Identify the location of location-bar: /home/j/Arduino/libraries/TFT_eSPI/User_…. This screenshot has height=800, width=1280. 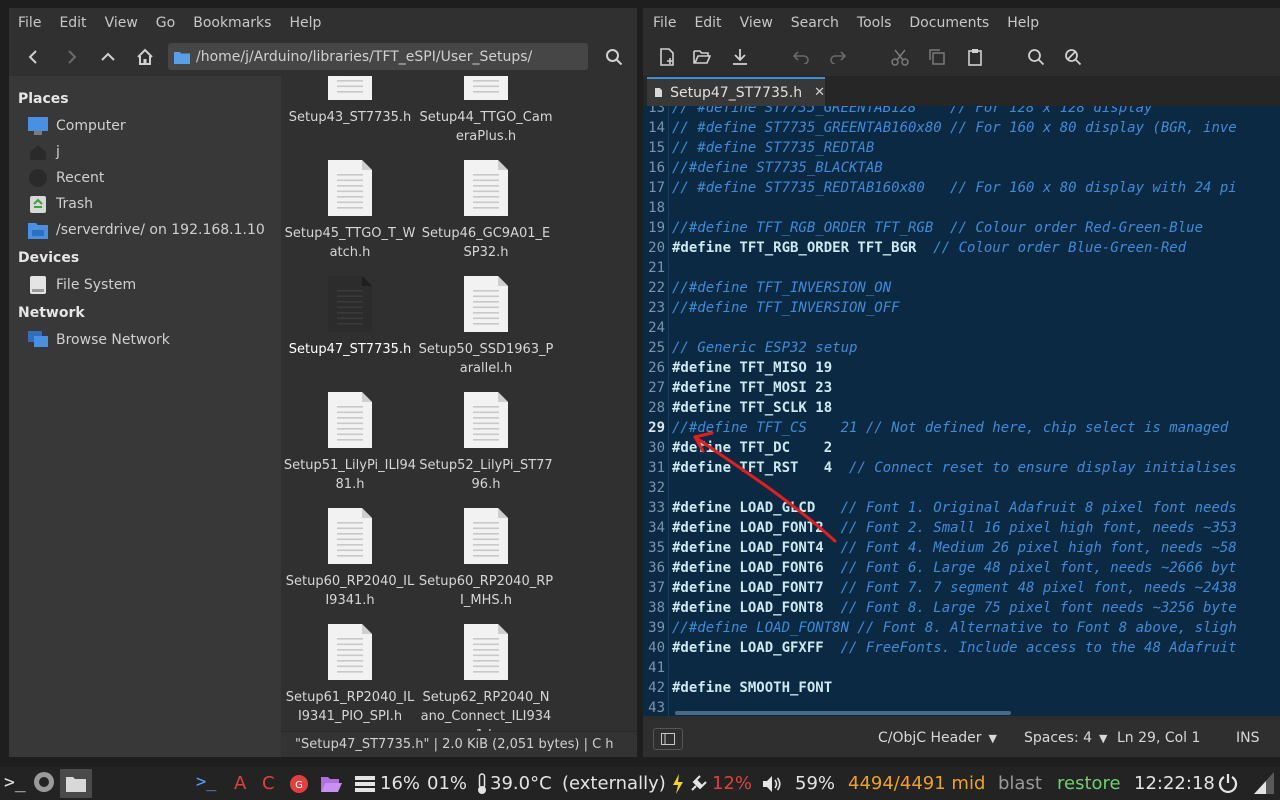
(378, 56).